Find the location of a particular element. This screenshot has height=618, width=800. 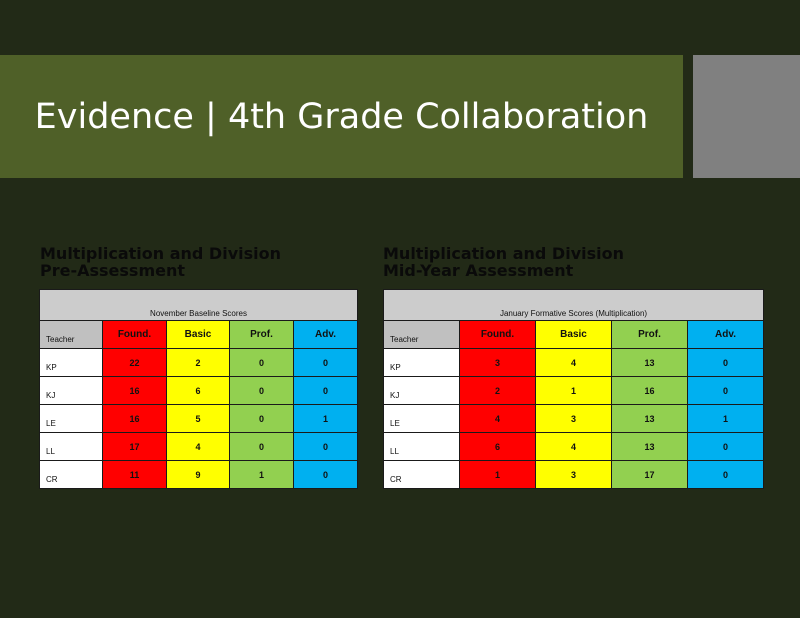

table-row: LL 6 4 13 0 is located at coordinates (574, 446).